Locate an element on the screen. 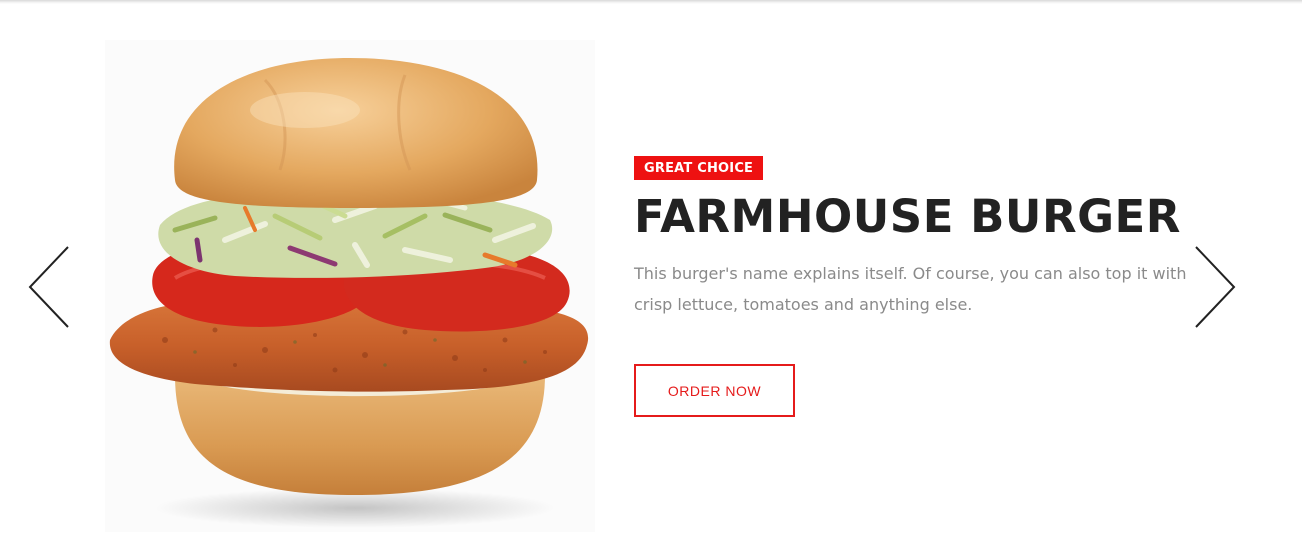 This screenshot has width=1302, height=533. next-slide-button is located at coordinates (1217, 289).